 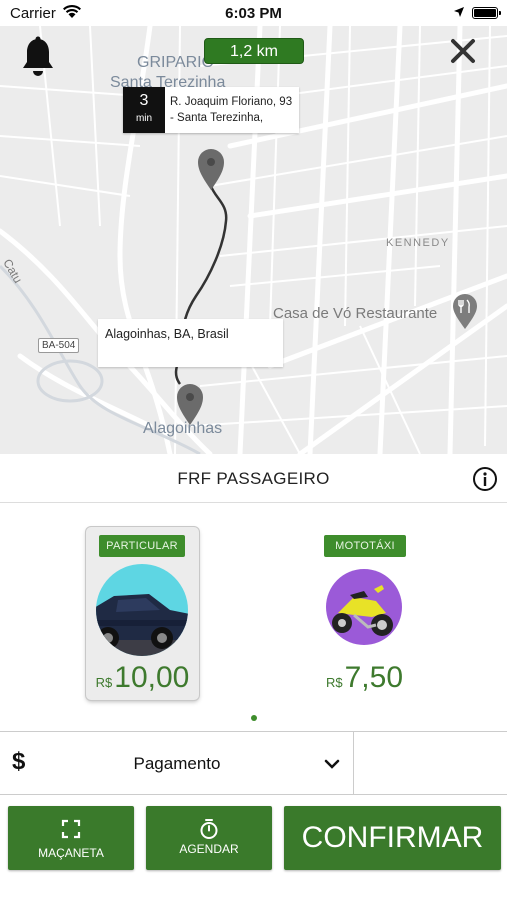 What do you see at coordinates (38, 57) in the screenshot?
I see `bell-icon` at bounding box center [38, 57].